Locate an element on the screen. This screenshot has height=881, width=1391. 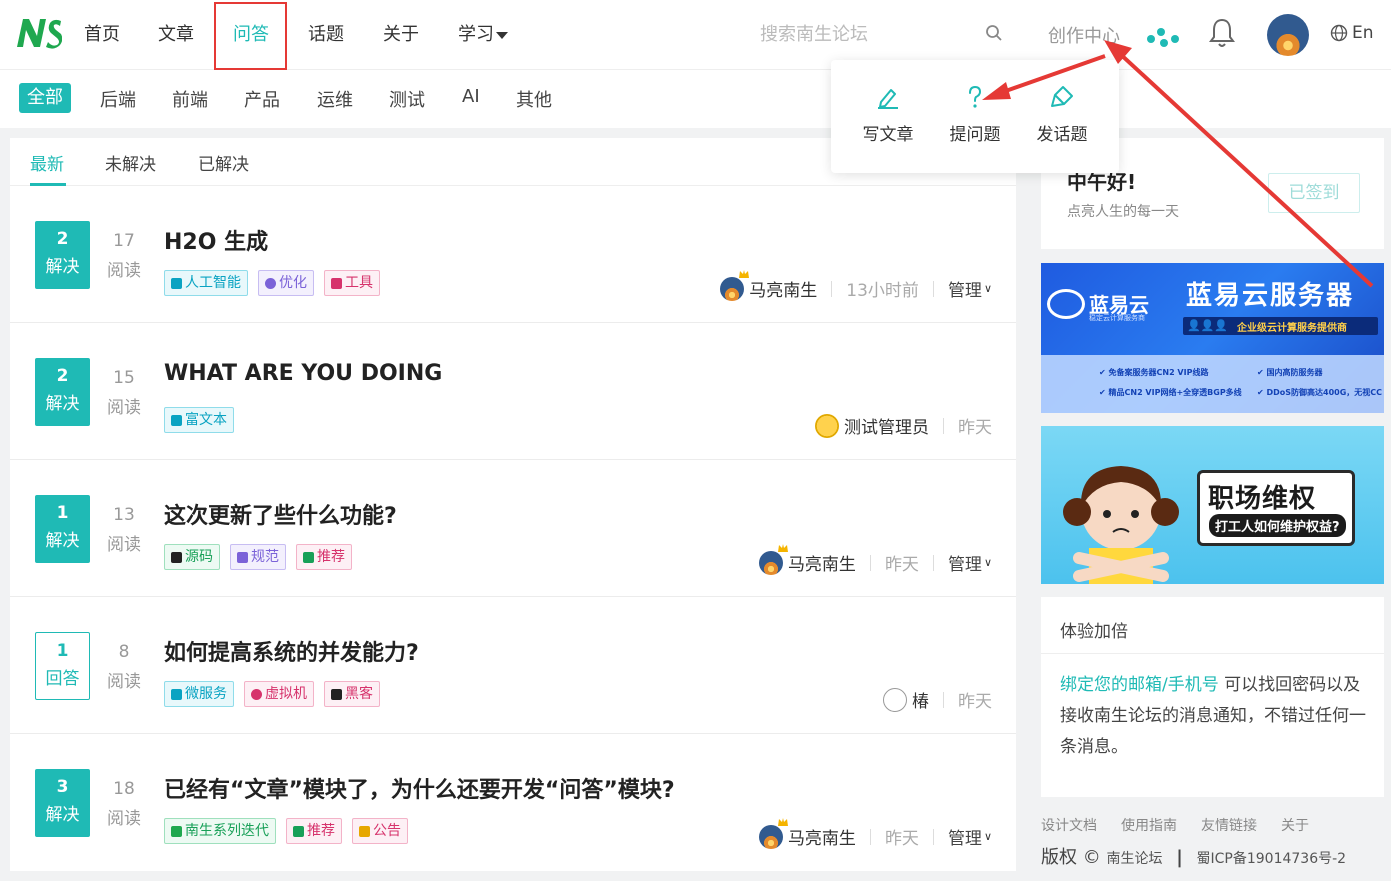
tag-list: 南生系列迭代 推荐 公告 is located at coordinates (286, 831).